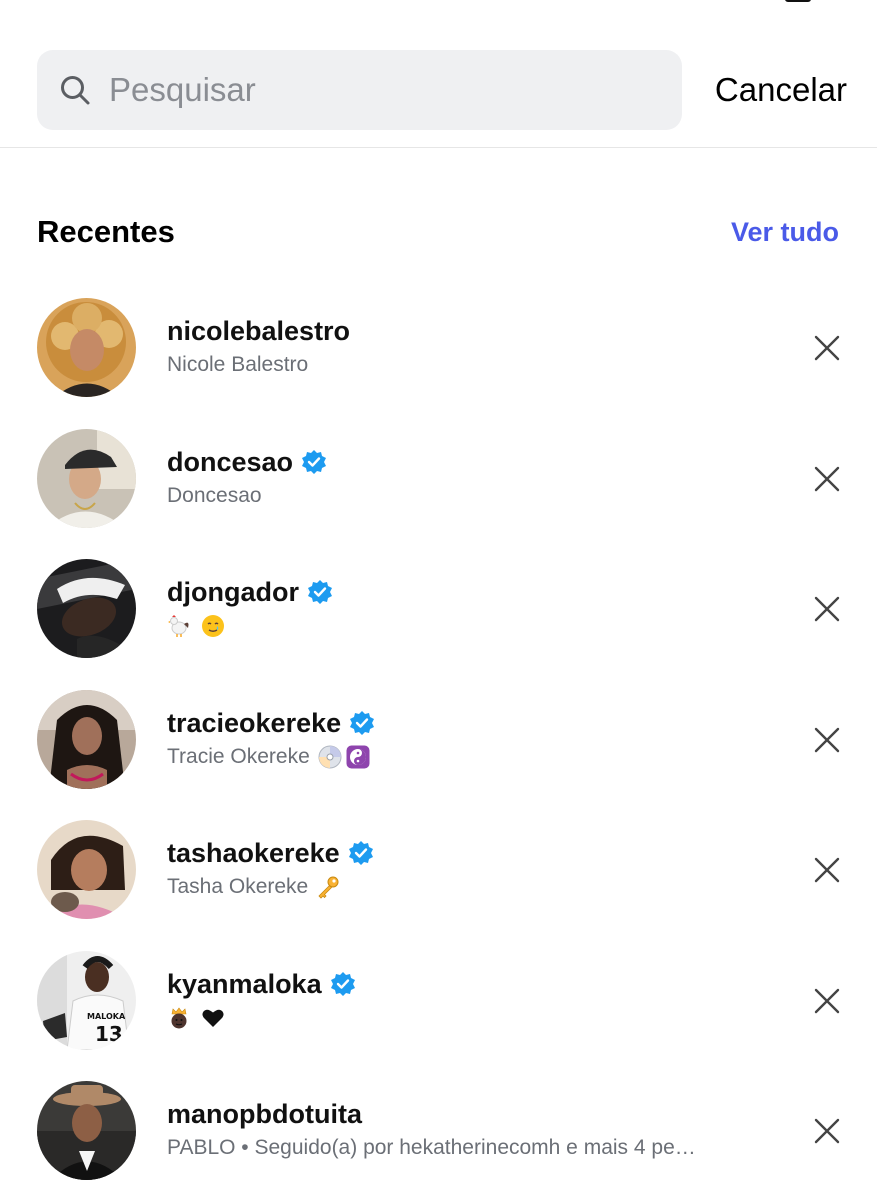  I want to click on recent-title: Recentes, so click(106, 231).